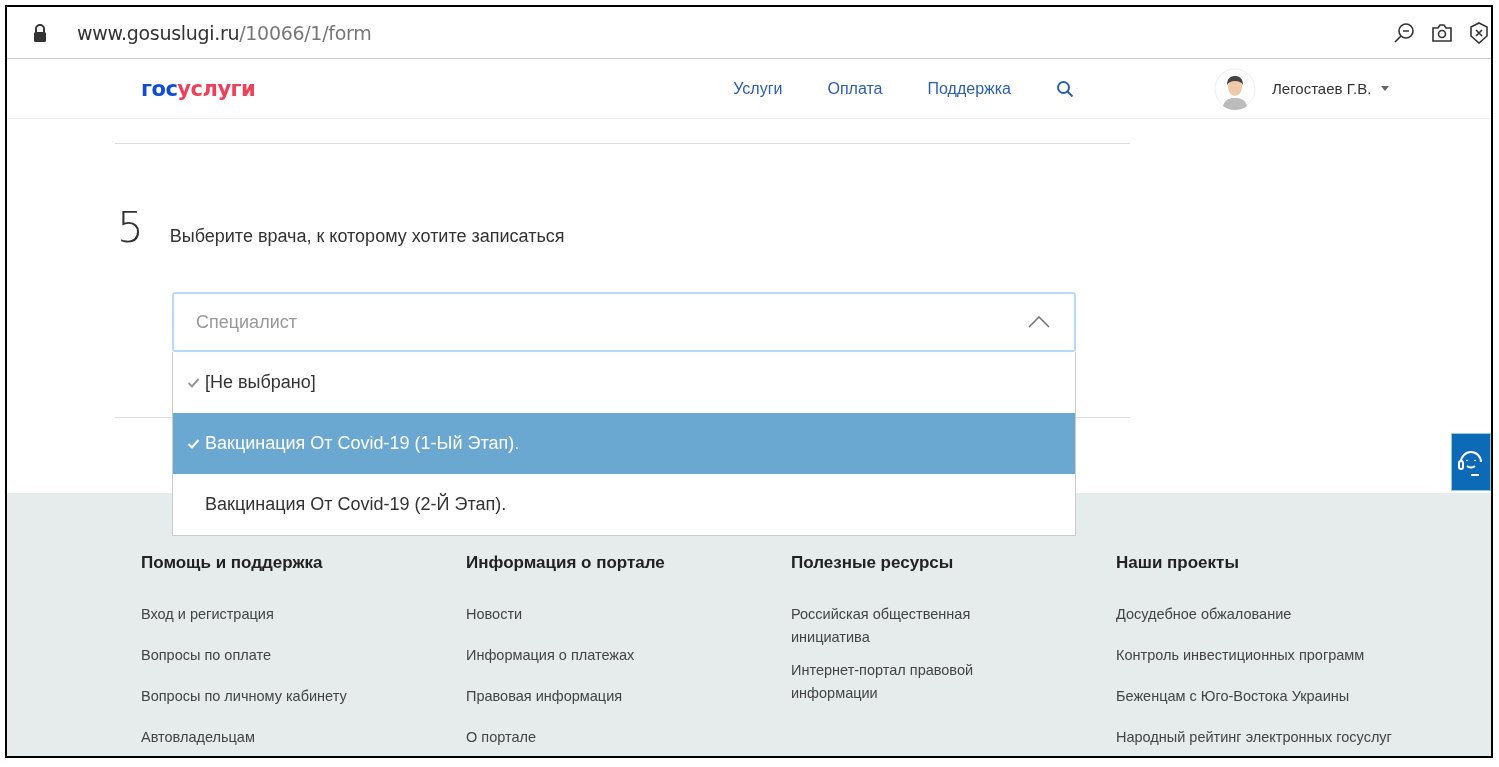 The image size is (1499, 767). I want to click on user-name: Легостаев Г.В., so click(1322, 88).